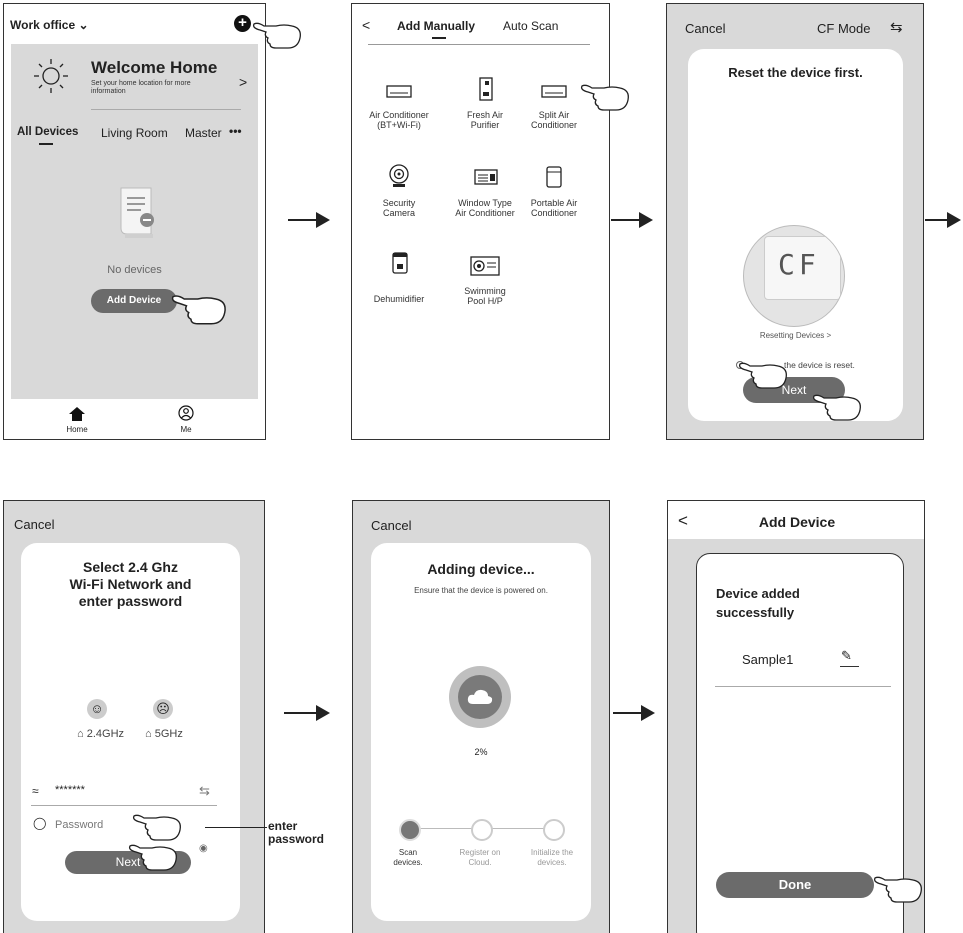 The image size is (963, 933). I want to click on step-label: Scan devices., so click(408, 857).